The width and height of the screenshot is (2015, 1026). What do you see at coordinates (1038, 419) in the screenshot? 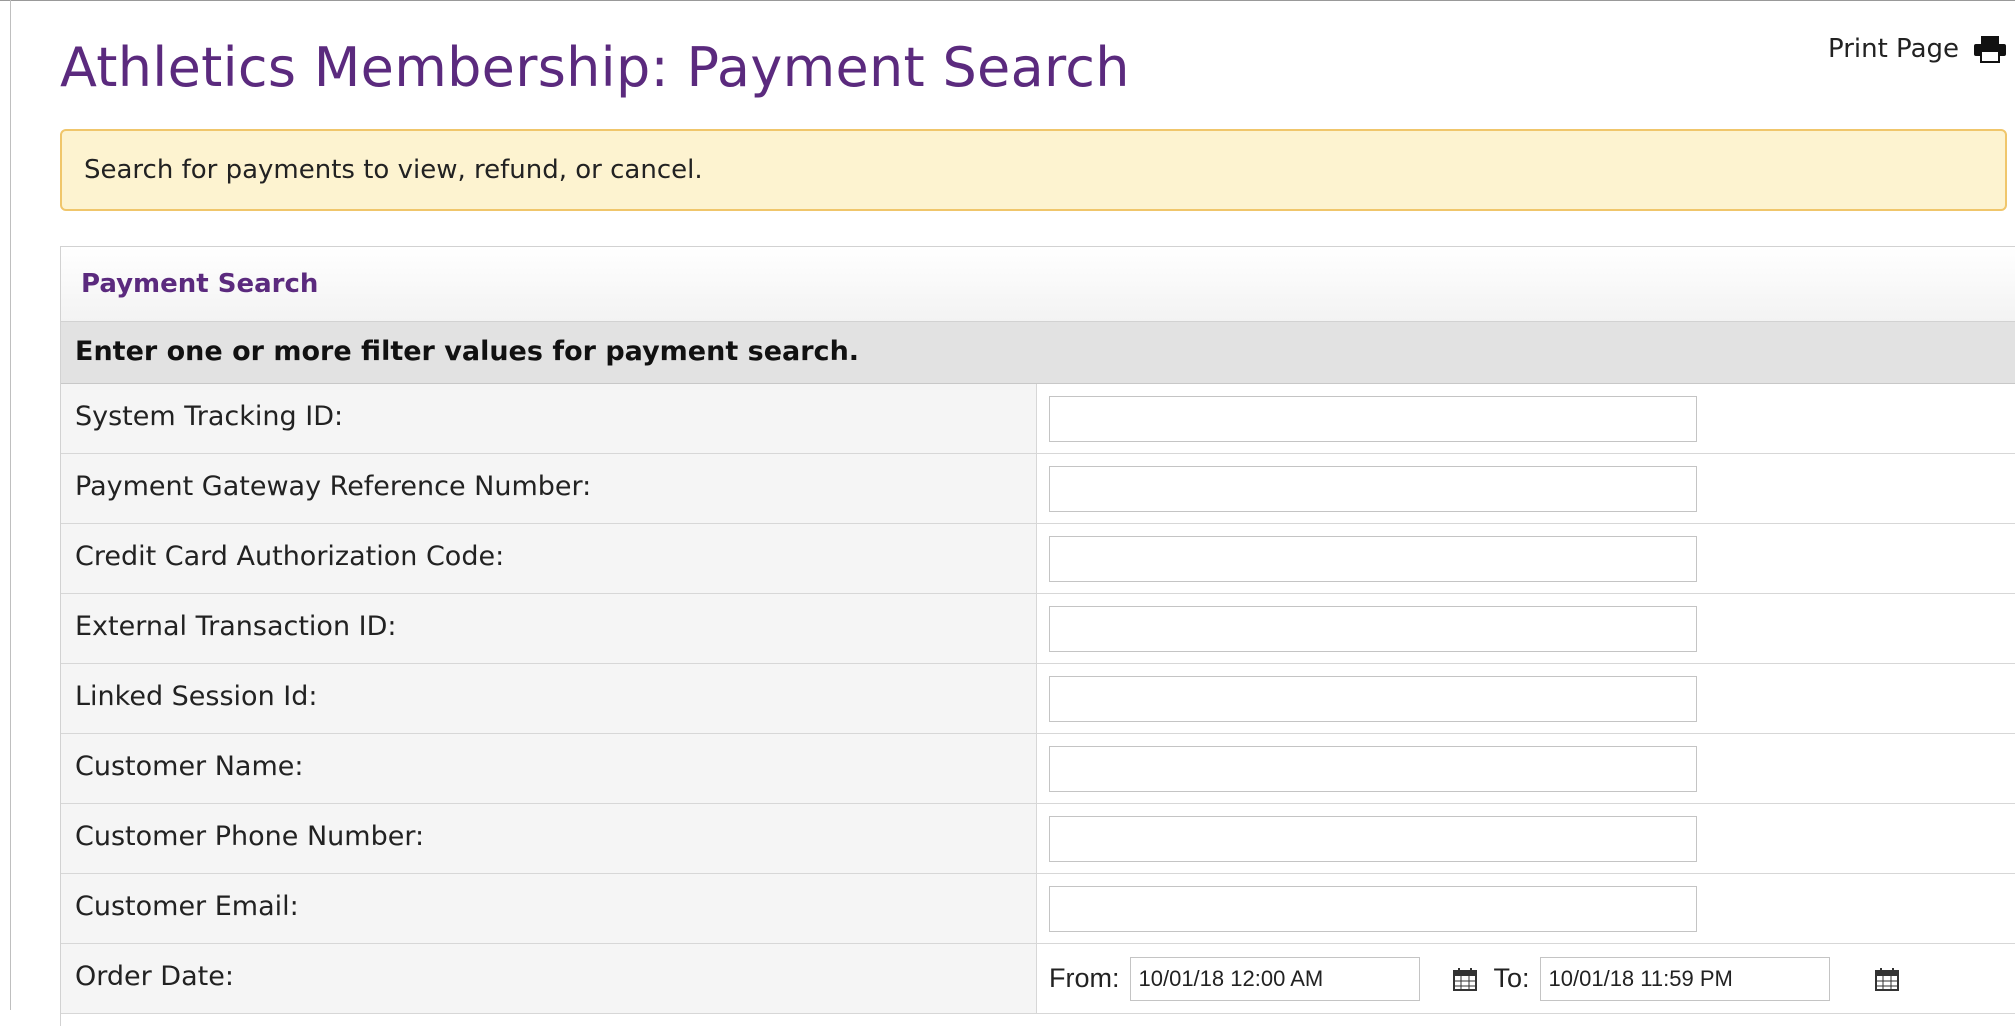
I see `field-row-system-tracking-id: System Tracking ID:` at bounding box center [1038, 419].